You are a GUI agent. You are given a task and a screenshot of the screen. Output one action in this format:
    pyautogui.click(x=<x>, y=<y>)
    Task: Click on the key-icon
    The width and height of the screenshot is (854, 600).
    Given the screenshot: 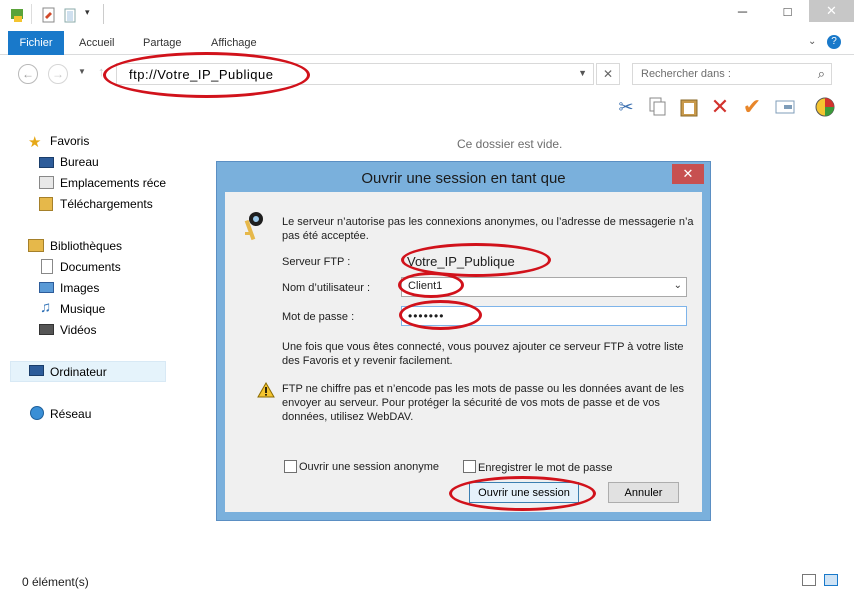 What is the action you would take?
    pyautogui.click(x=252, y=228)
    